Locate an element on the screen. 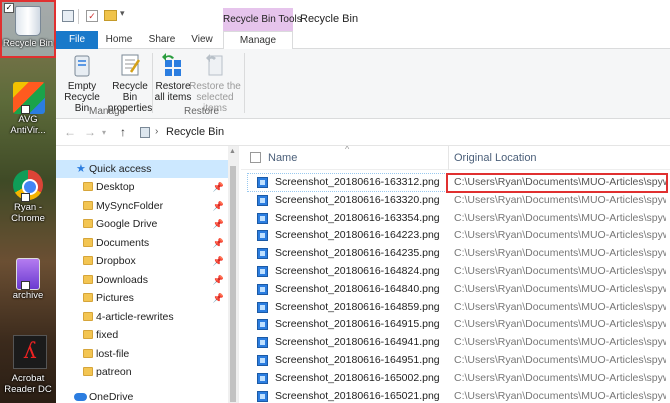 The image size is (670, 403). nav-item-label: Pictures is located at coordinates (115, 298).